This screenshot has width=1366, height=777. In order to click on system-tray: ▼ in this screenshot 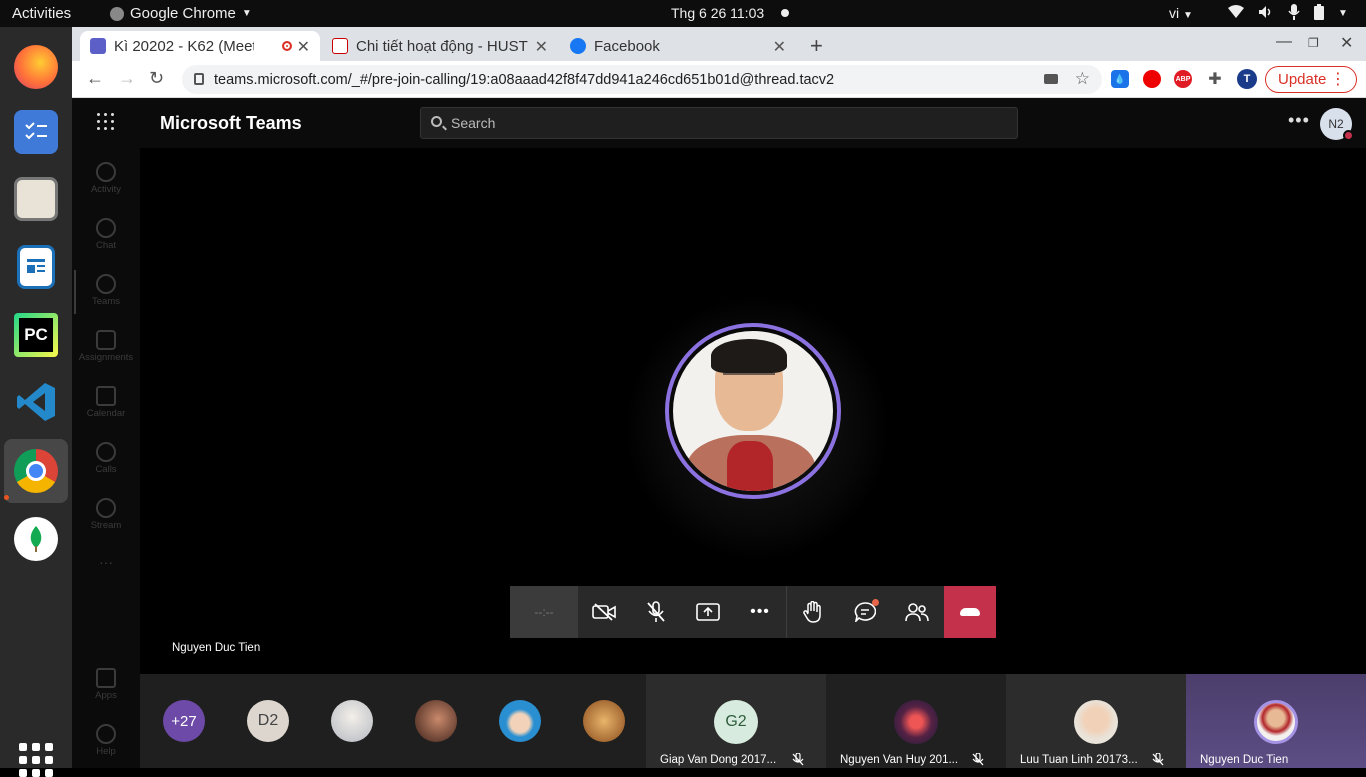, I will do `click(1288, 13)`.